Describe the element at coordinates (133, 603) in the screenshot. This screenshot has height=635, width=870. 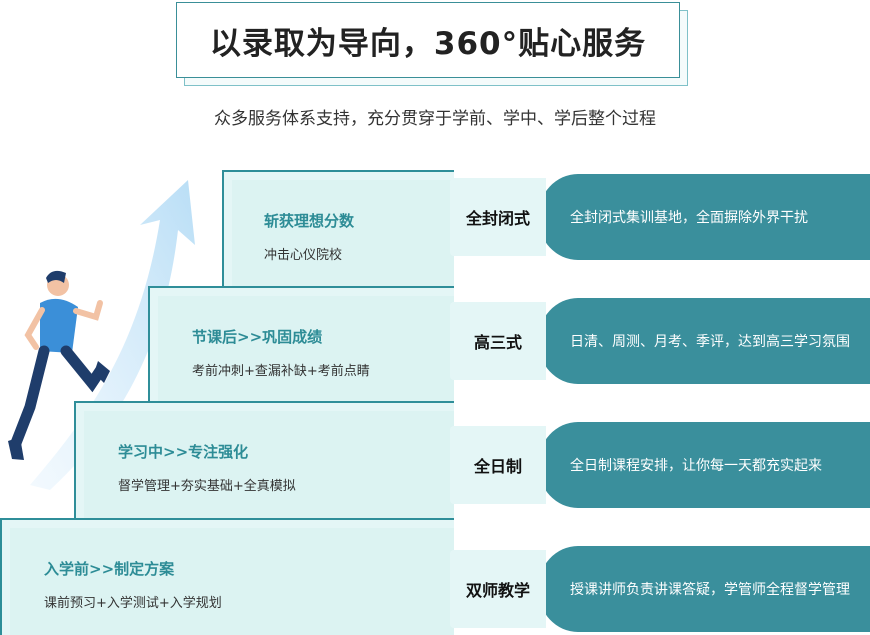
I see `step-desc: 课前预习+入学测试+入学规划` at that location.